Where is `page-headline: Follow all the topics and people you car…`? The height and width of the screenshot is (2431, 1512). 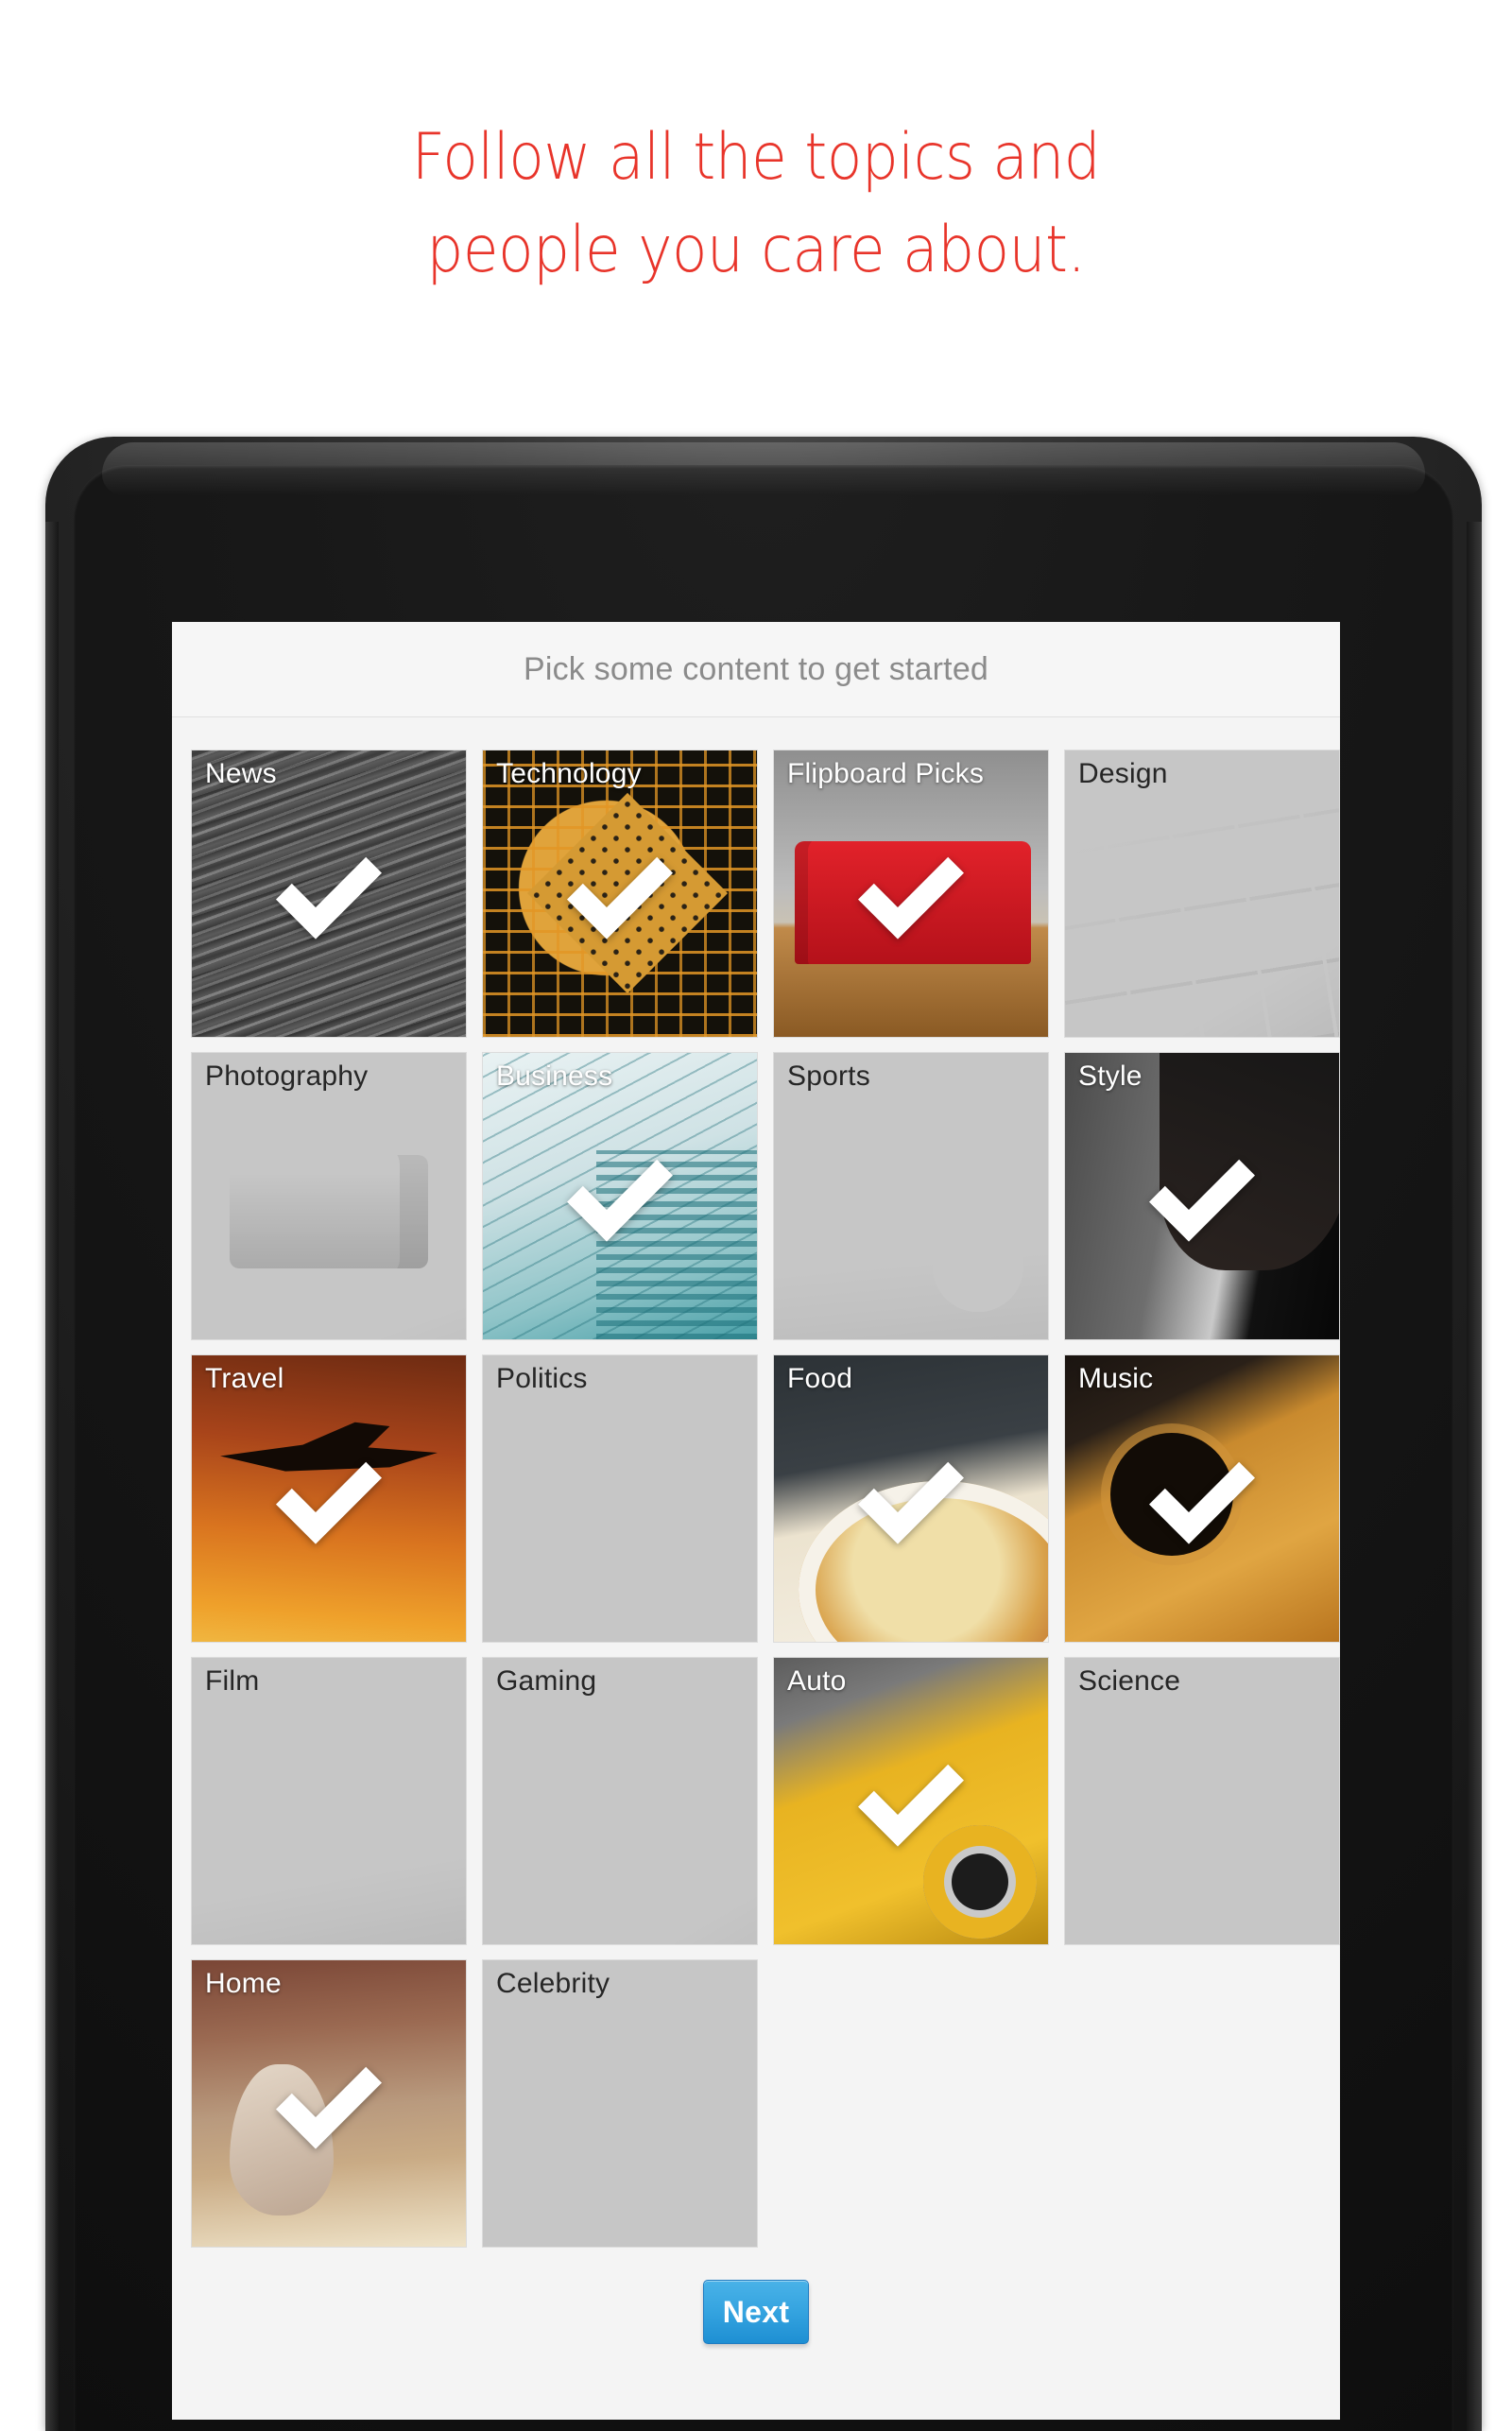
page-headline: Follow all the topics and people you car… is located at coordinates (756, 204).